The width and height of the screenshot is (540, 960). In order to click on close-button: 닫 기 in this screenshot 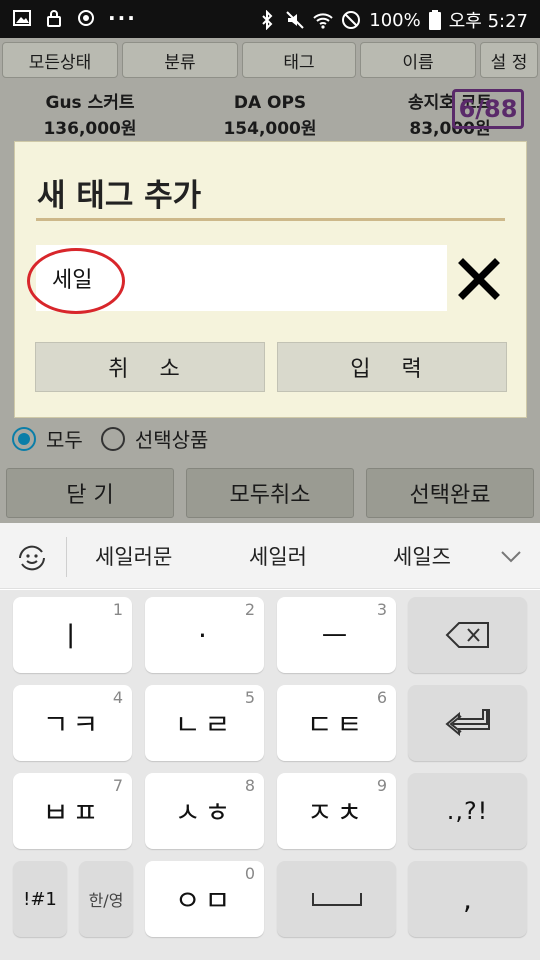, I will do `click(90, 493)`.